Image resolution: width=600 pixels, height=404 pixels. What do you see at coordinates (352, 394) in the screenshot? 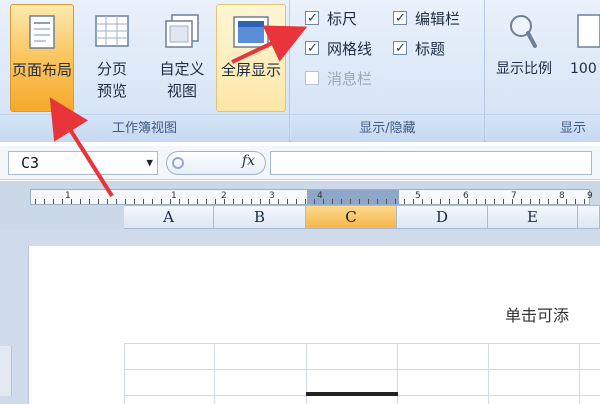
I see `selected-cell-indicator` at bounding box center [352, 394].